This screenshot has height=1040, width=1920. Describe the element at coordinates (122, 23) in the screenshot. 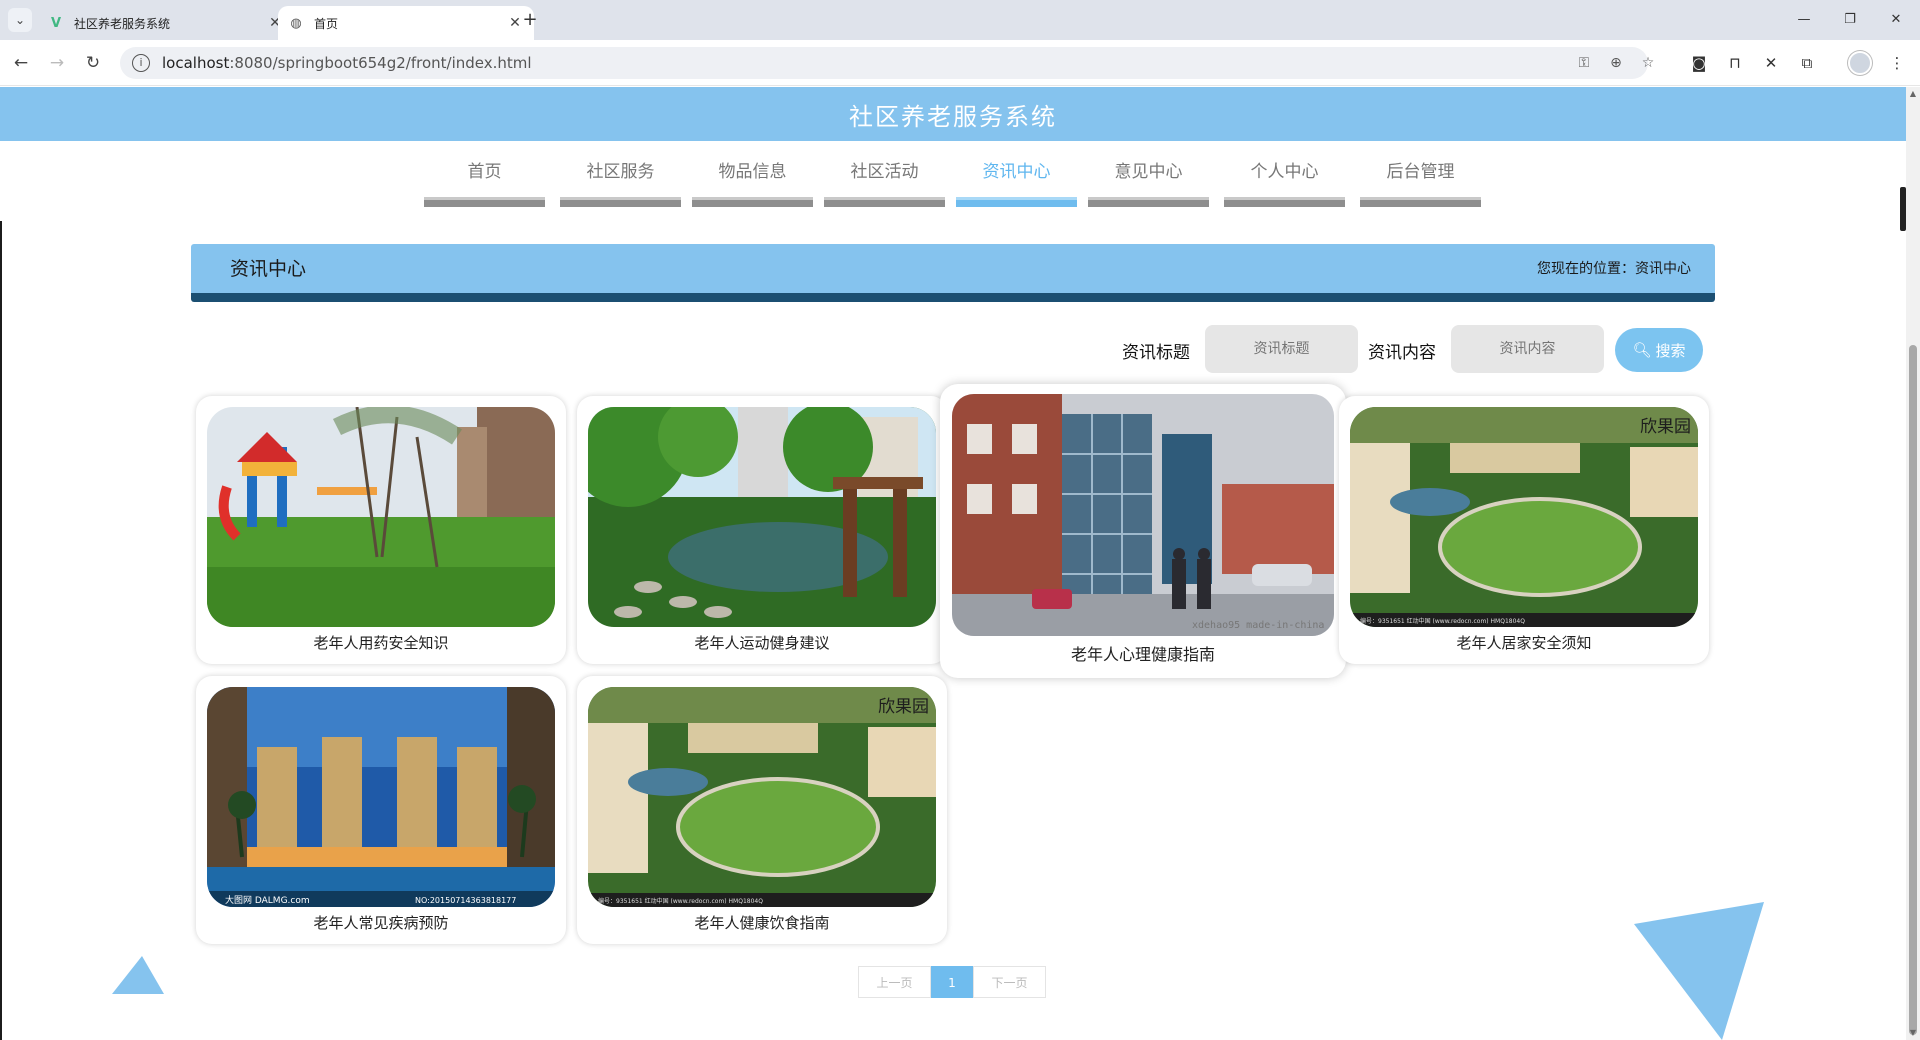

I see `tab-title: 社区养老服务系统` at that location.